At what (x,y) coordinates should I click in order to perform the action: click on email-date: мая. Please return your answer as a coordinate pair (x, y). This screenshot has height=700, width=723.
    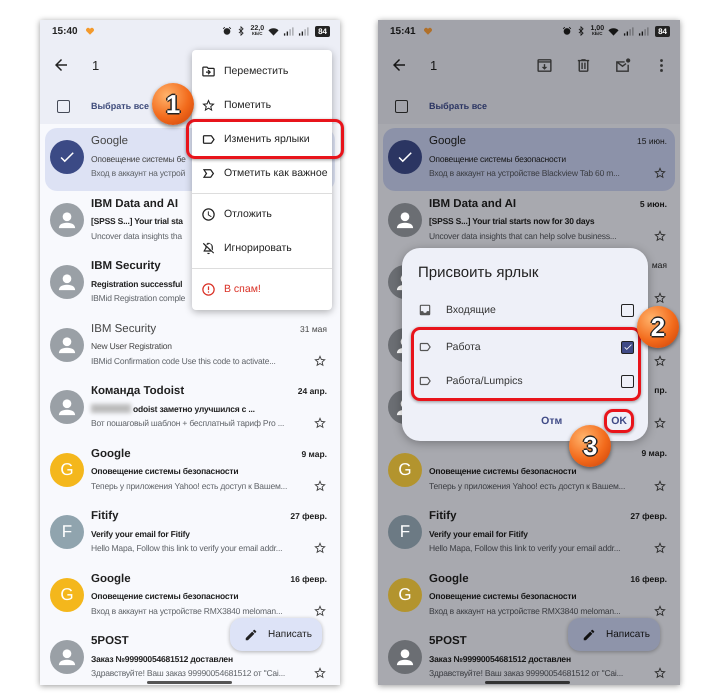
    Looking at the image, I should click on (659, 265).